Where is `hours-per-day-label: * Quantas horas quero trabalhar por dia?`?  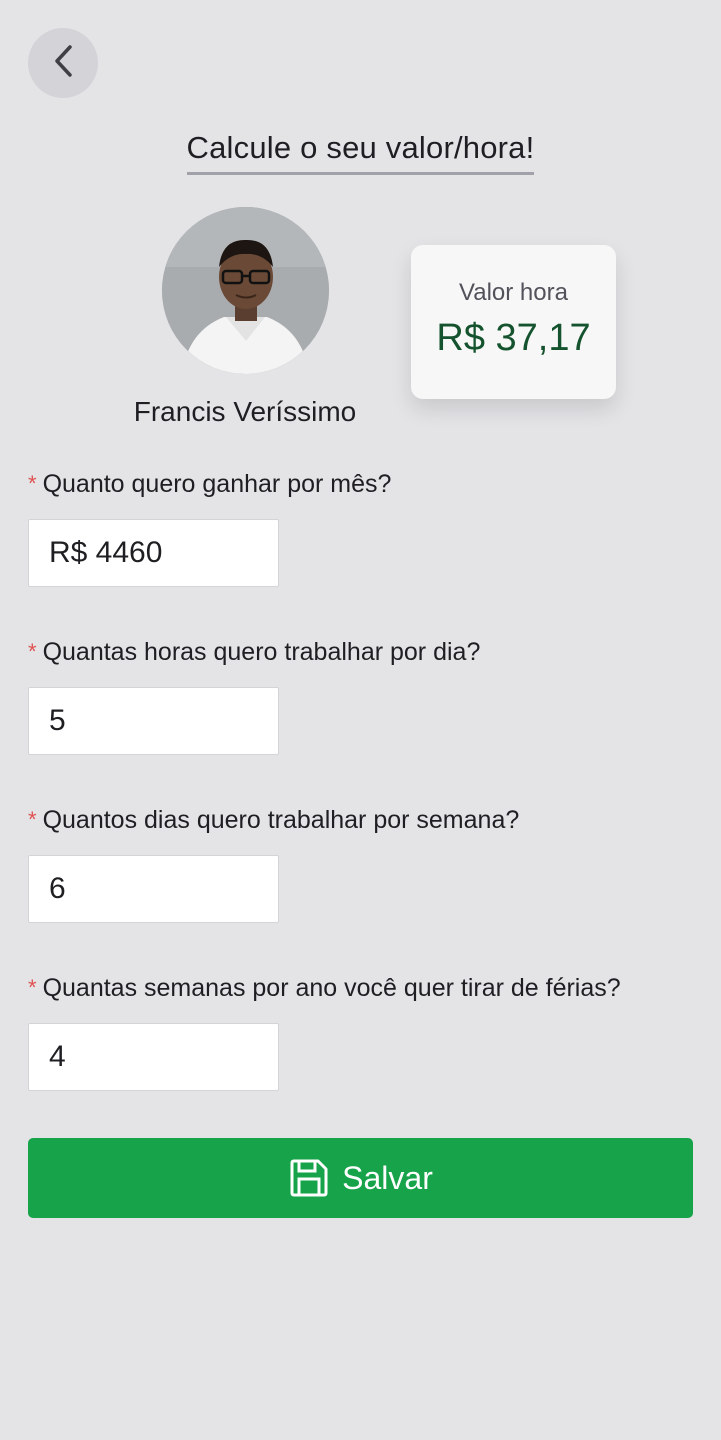 hours-per-day-label: * Quantas horas quero trabalhar por dia? is located at coordinates (254, 652).